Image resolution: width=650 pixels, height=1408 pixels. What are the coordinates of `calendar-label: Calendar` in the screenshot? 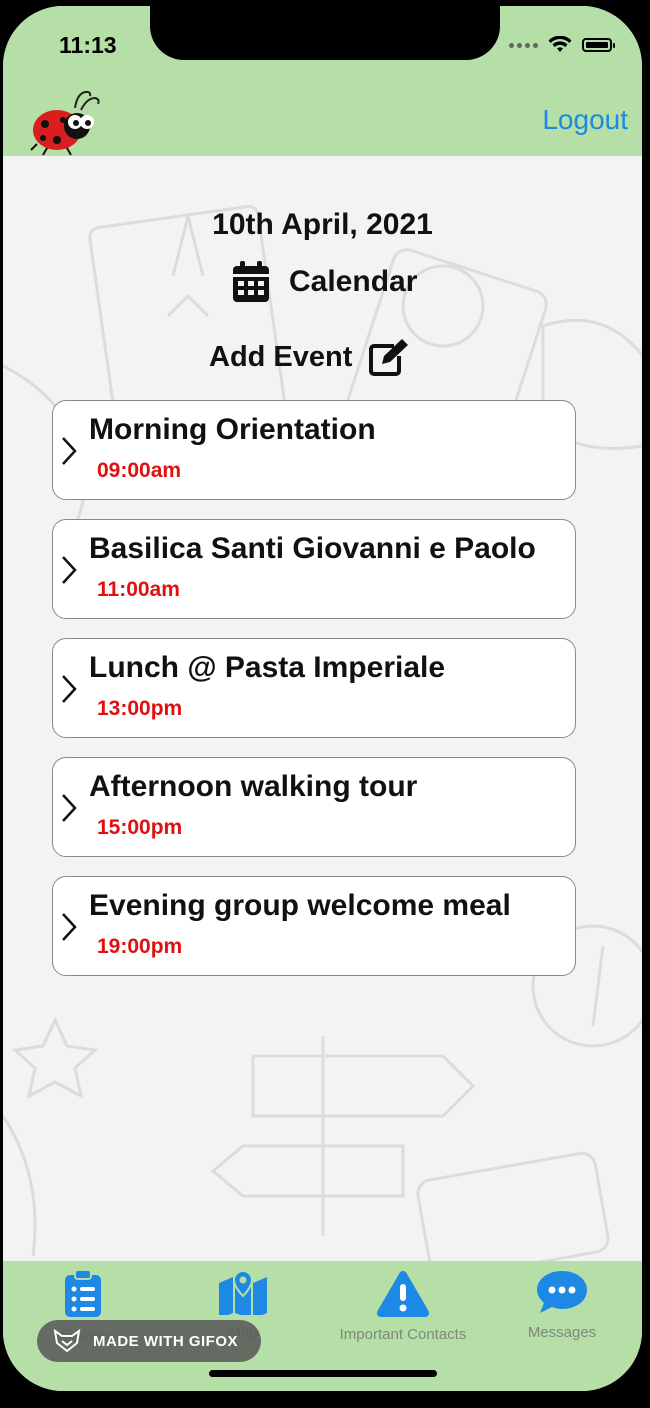 It's located at (353, 281).